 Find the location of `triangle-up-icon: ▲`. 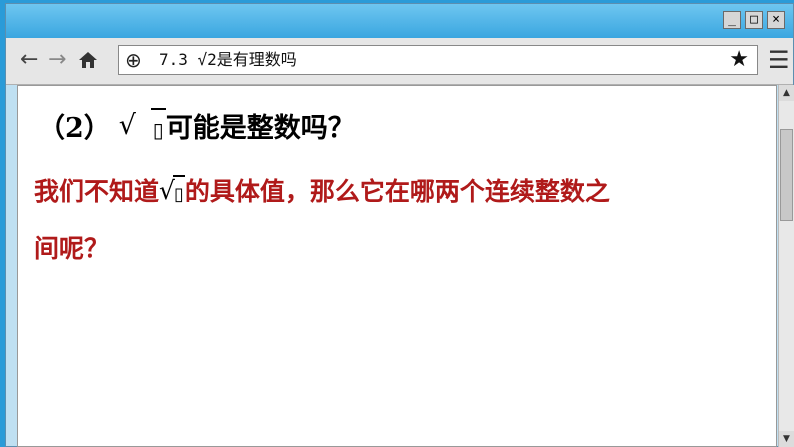

triangle-up-icon: ▲ is located at coordinates (786, 93).